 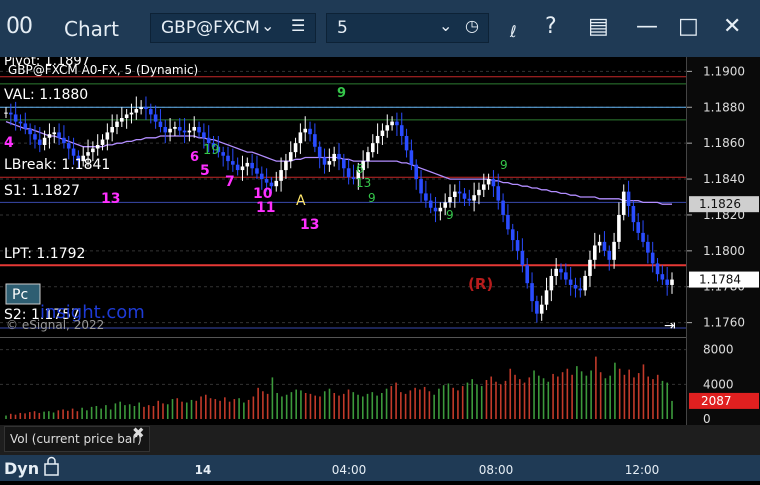 I want to click on count-label: 19, so click(x=211, y=150).